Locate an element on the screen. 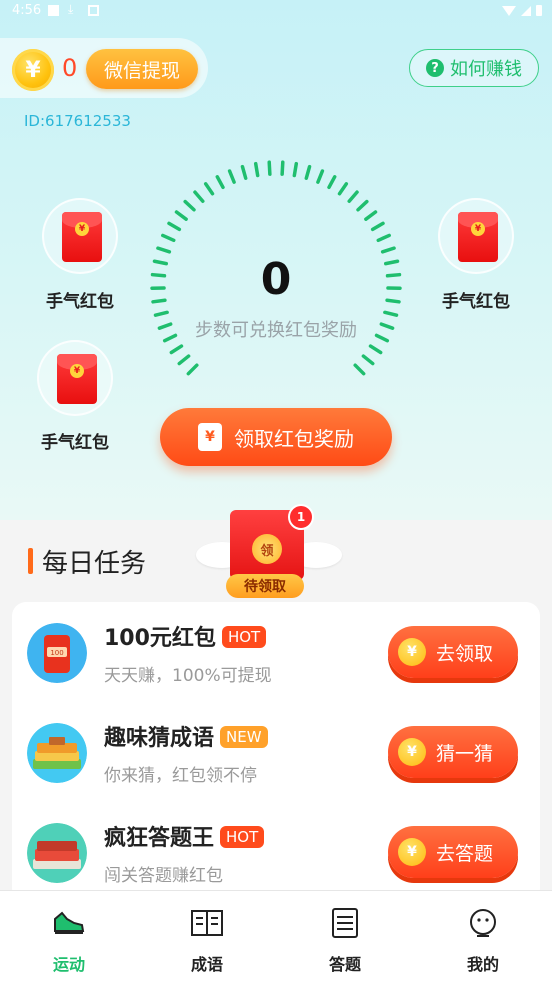 The image size is (552, 984). help-icon: ? is located at coordinates (435, 68).